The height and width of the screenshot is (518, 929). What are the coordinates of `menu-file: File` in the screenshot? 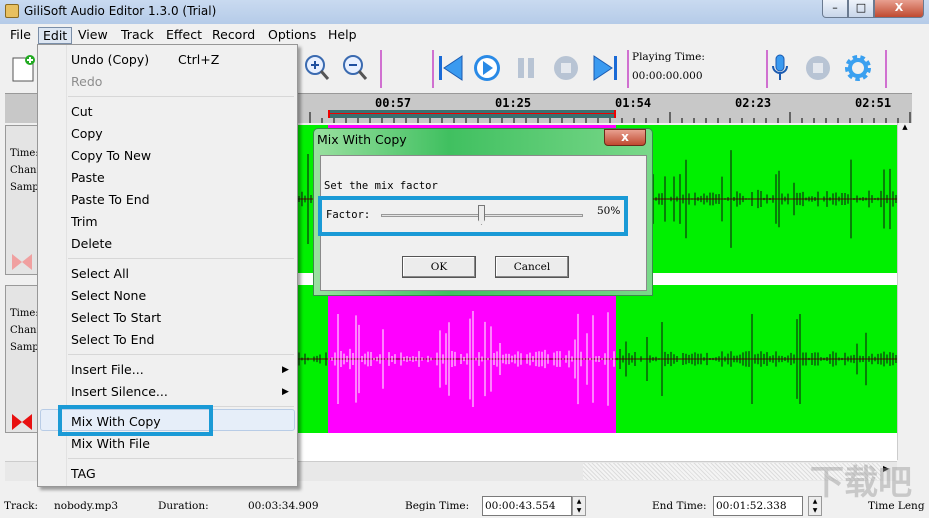 It's located at (20, 35).